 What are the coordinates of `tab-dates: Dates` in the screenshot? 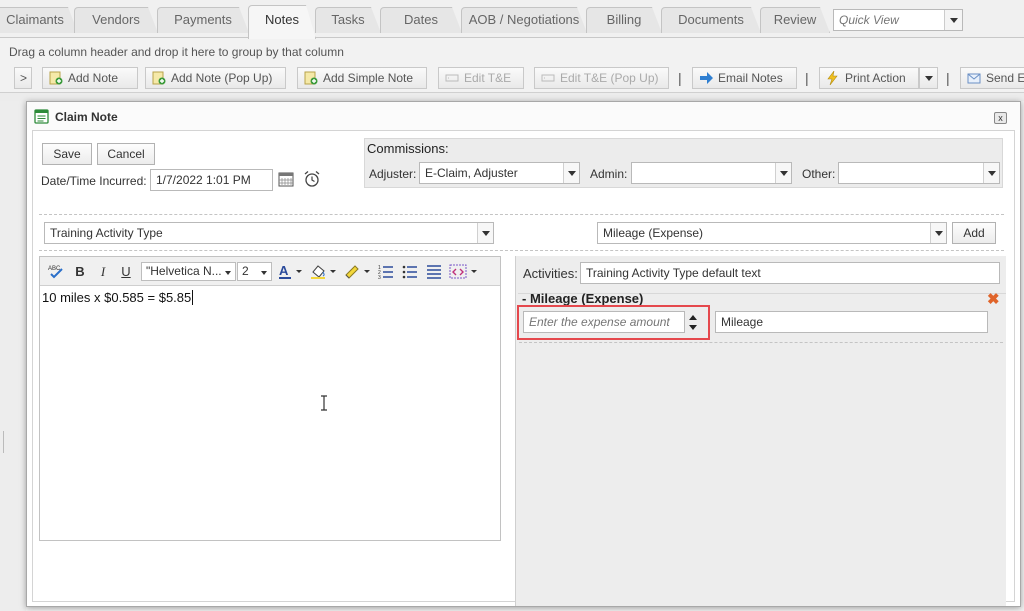 It's located at (421, 20).